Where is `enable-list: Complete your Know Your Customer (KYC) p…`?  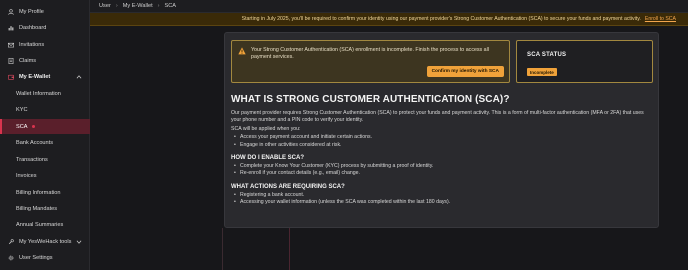
enable-list: Complete your Know Your Customer (KYC) p… is located at coordinates (443, 170).